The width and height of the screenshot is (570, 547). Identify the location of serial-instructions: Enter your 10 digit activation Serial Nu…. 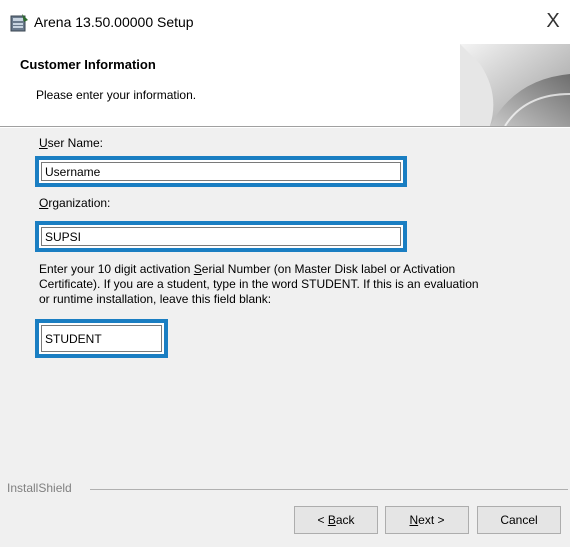
(259, 284).